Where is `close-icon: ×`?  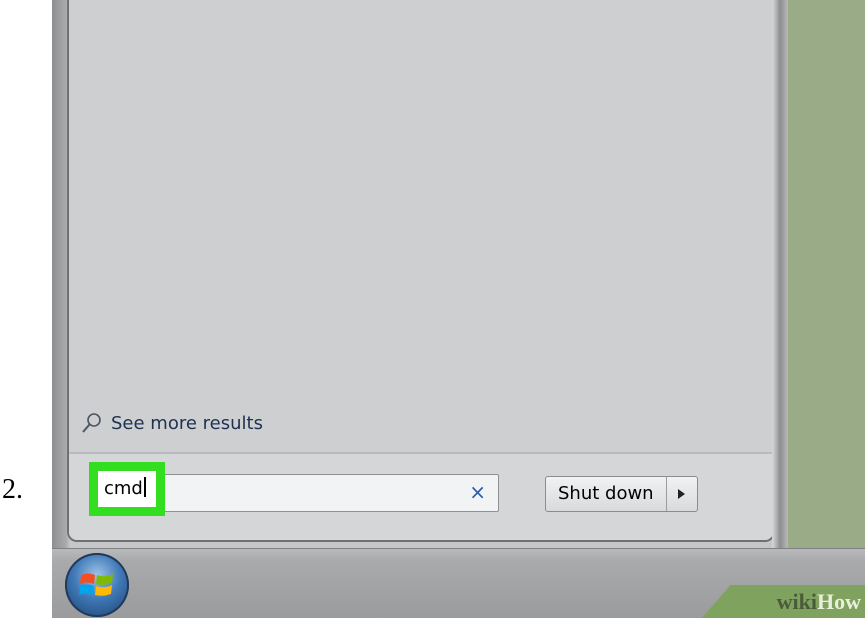 close-icon: × is located at coordinates (477, 492).